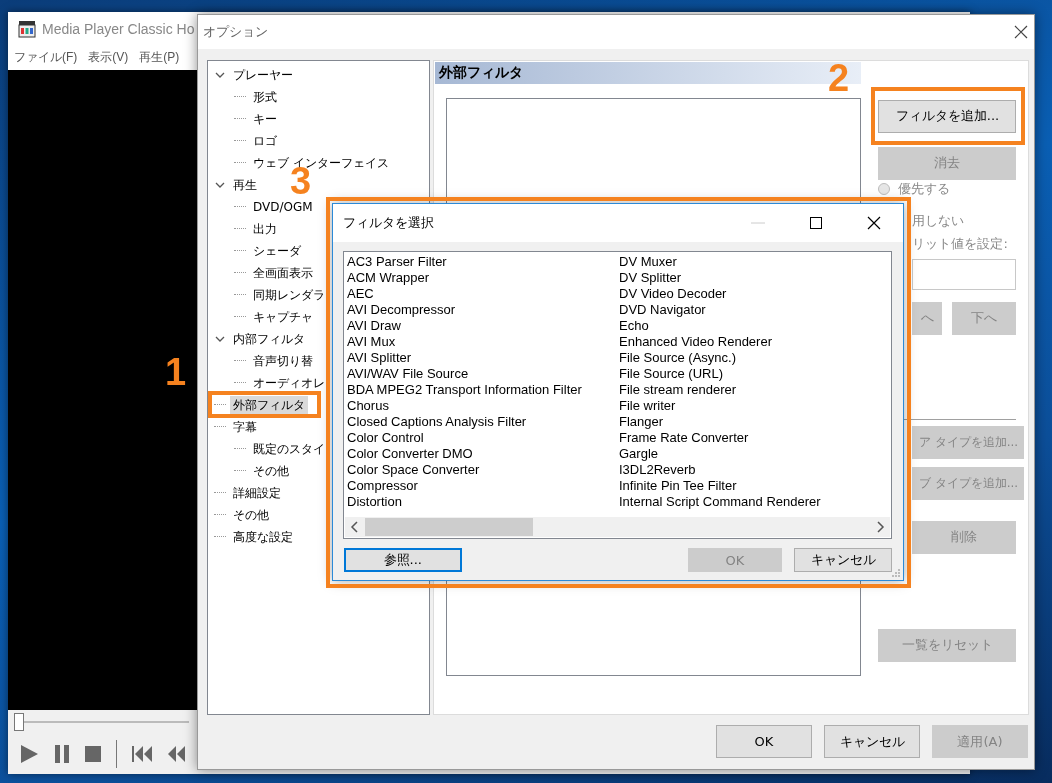 This screenshot has height=783, width=1052. I want to click on resize-grip-icon, so click(895, 572).